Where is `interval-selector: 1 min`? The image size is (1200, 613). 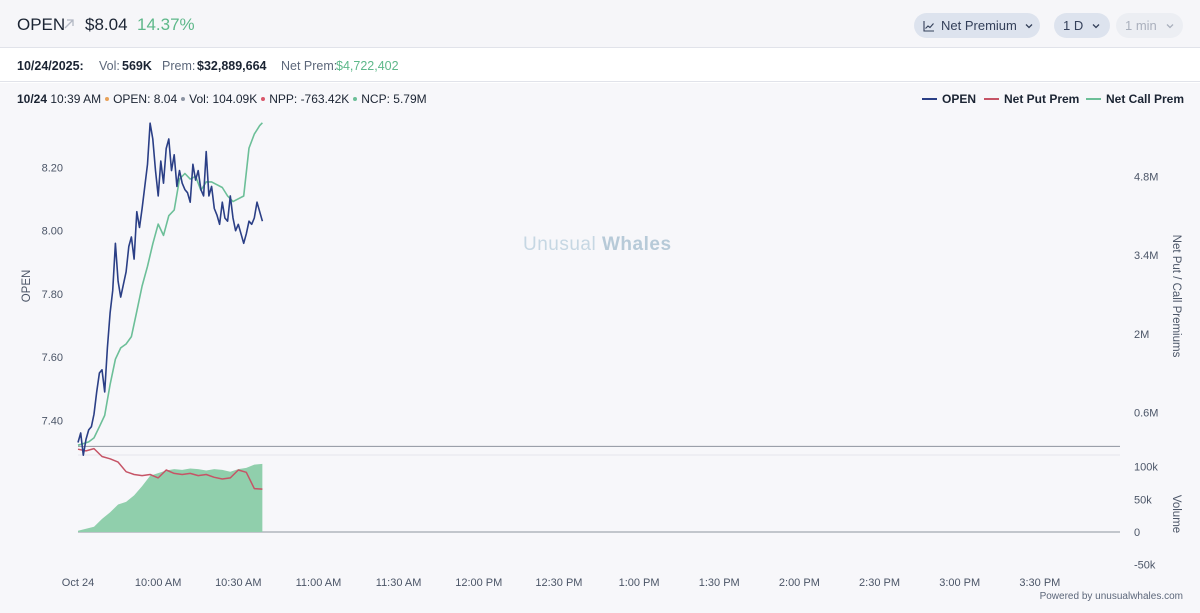 interval-selector: 1 min is located at coordinates (1149, 25).